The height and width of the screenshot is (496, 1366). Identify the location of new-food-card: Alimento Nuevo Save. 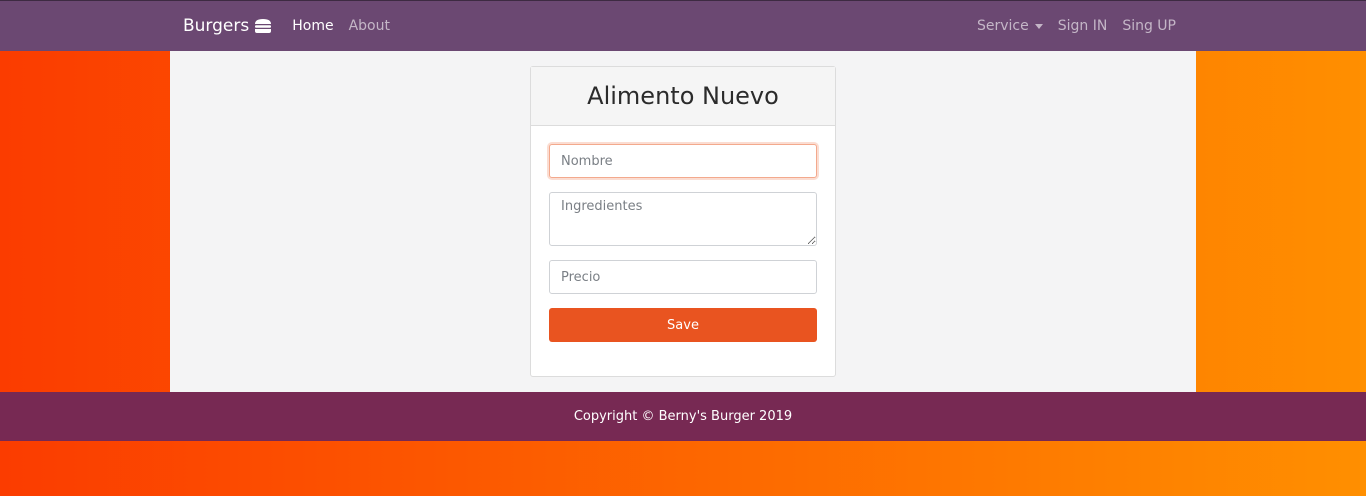
(683, 221).